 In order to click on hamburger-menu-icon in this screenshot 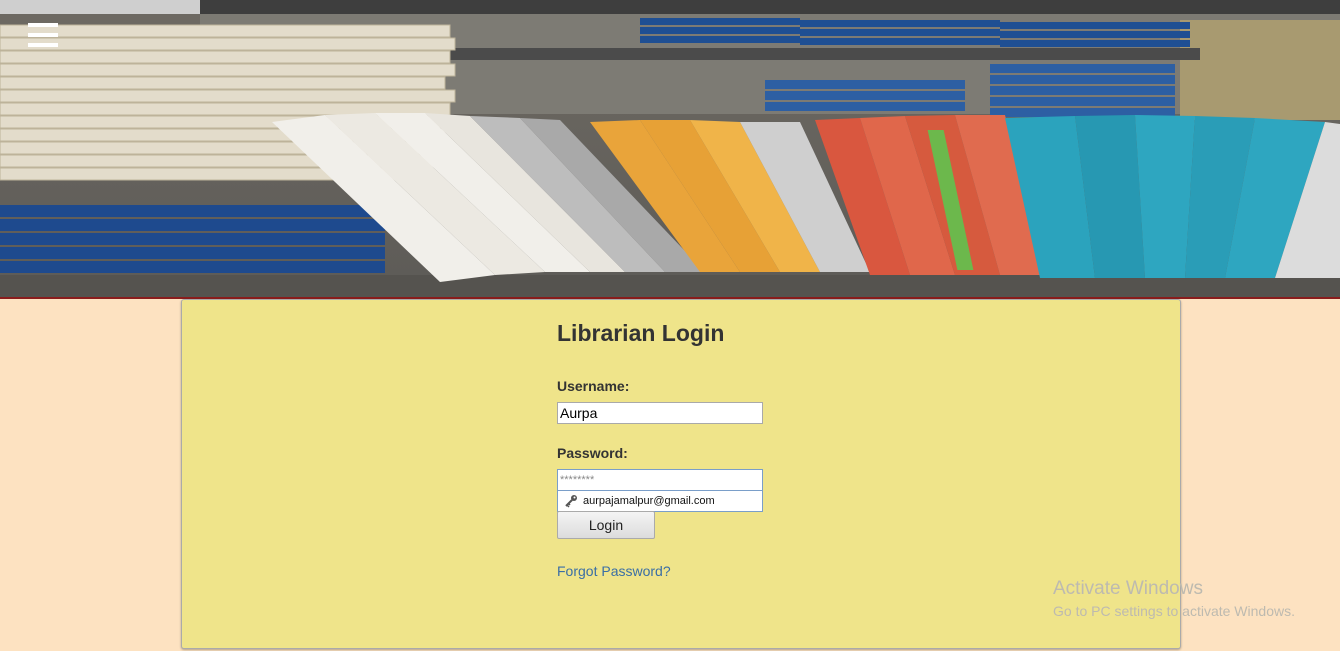, I will do `click(43, 36)`.